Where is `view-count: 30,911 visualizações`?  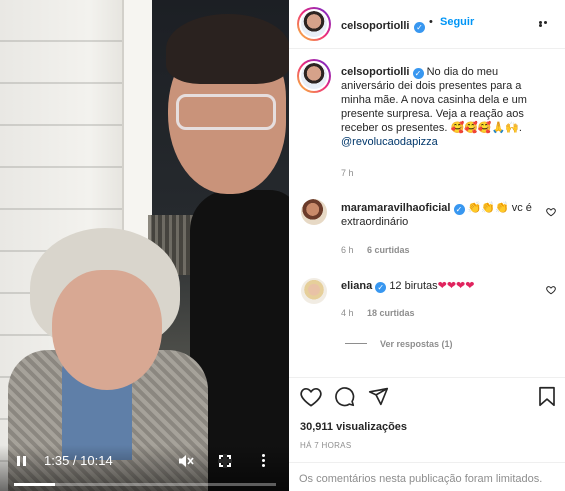 view-count: 30,911 visualizações is located at coordinates (353, 427).